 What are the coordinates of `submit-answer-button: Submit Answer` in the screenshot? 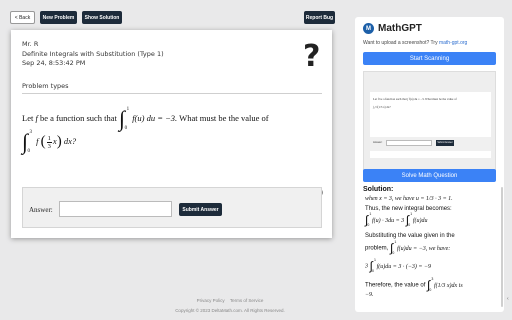 It's located at (200, 209).